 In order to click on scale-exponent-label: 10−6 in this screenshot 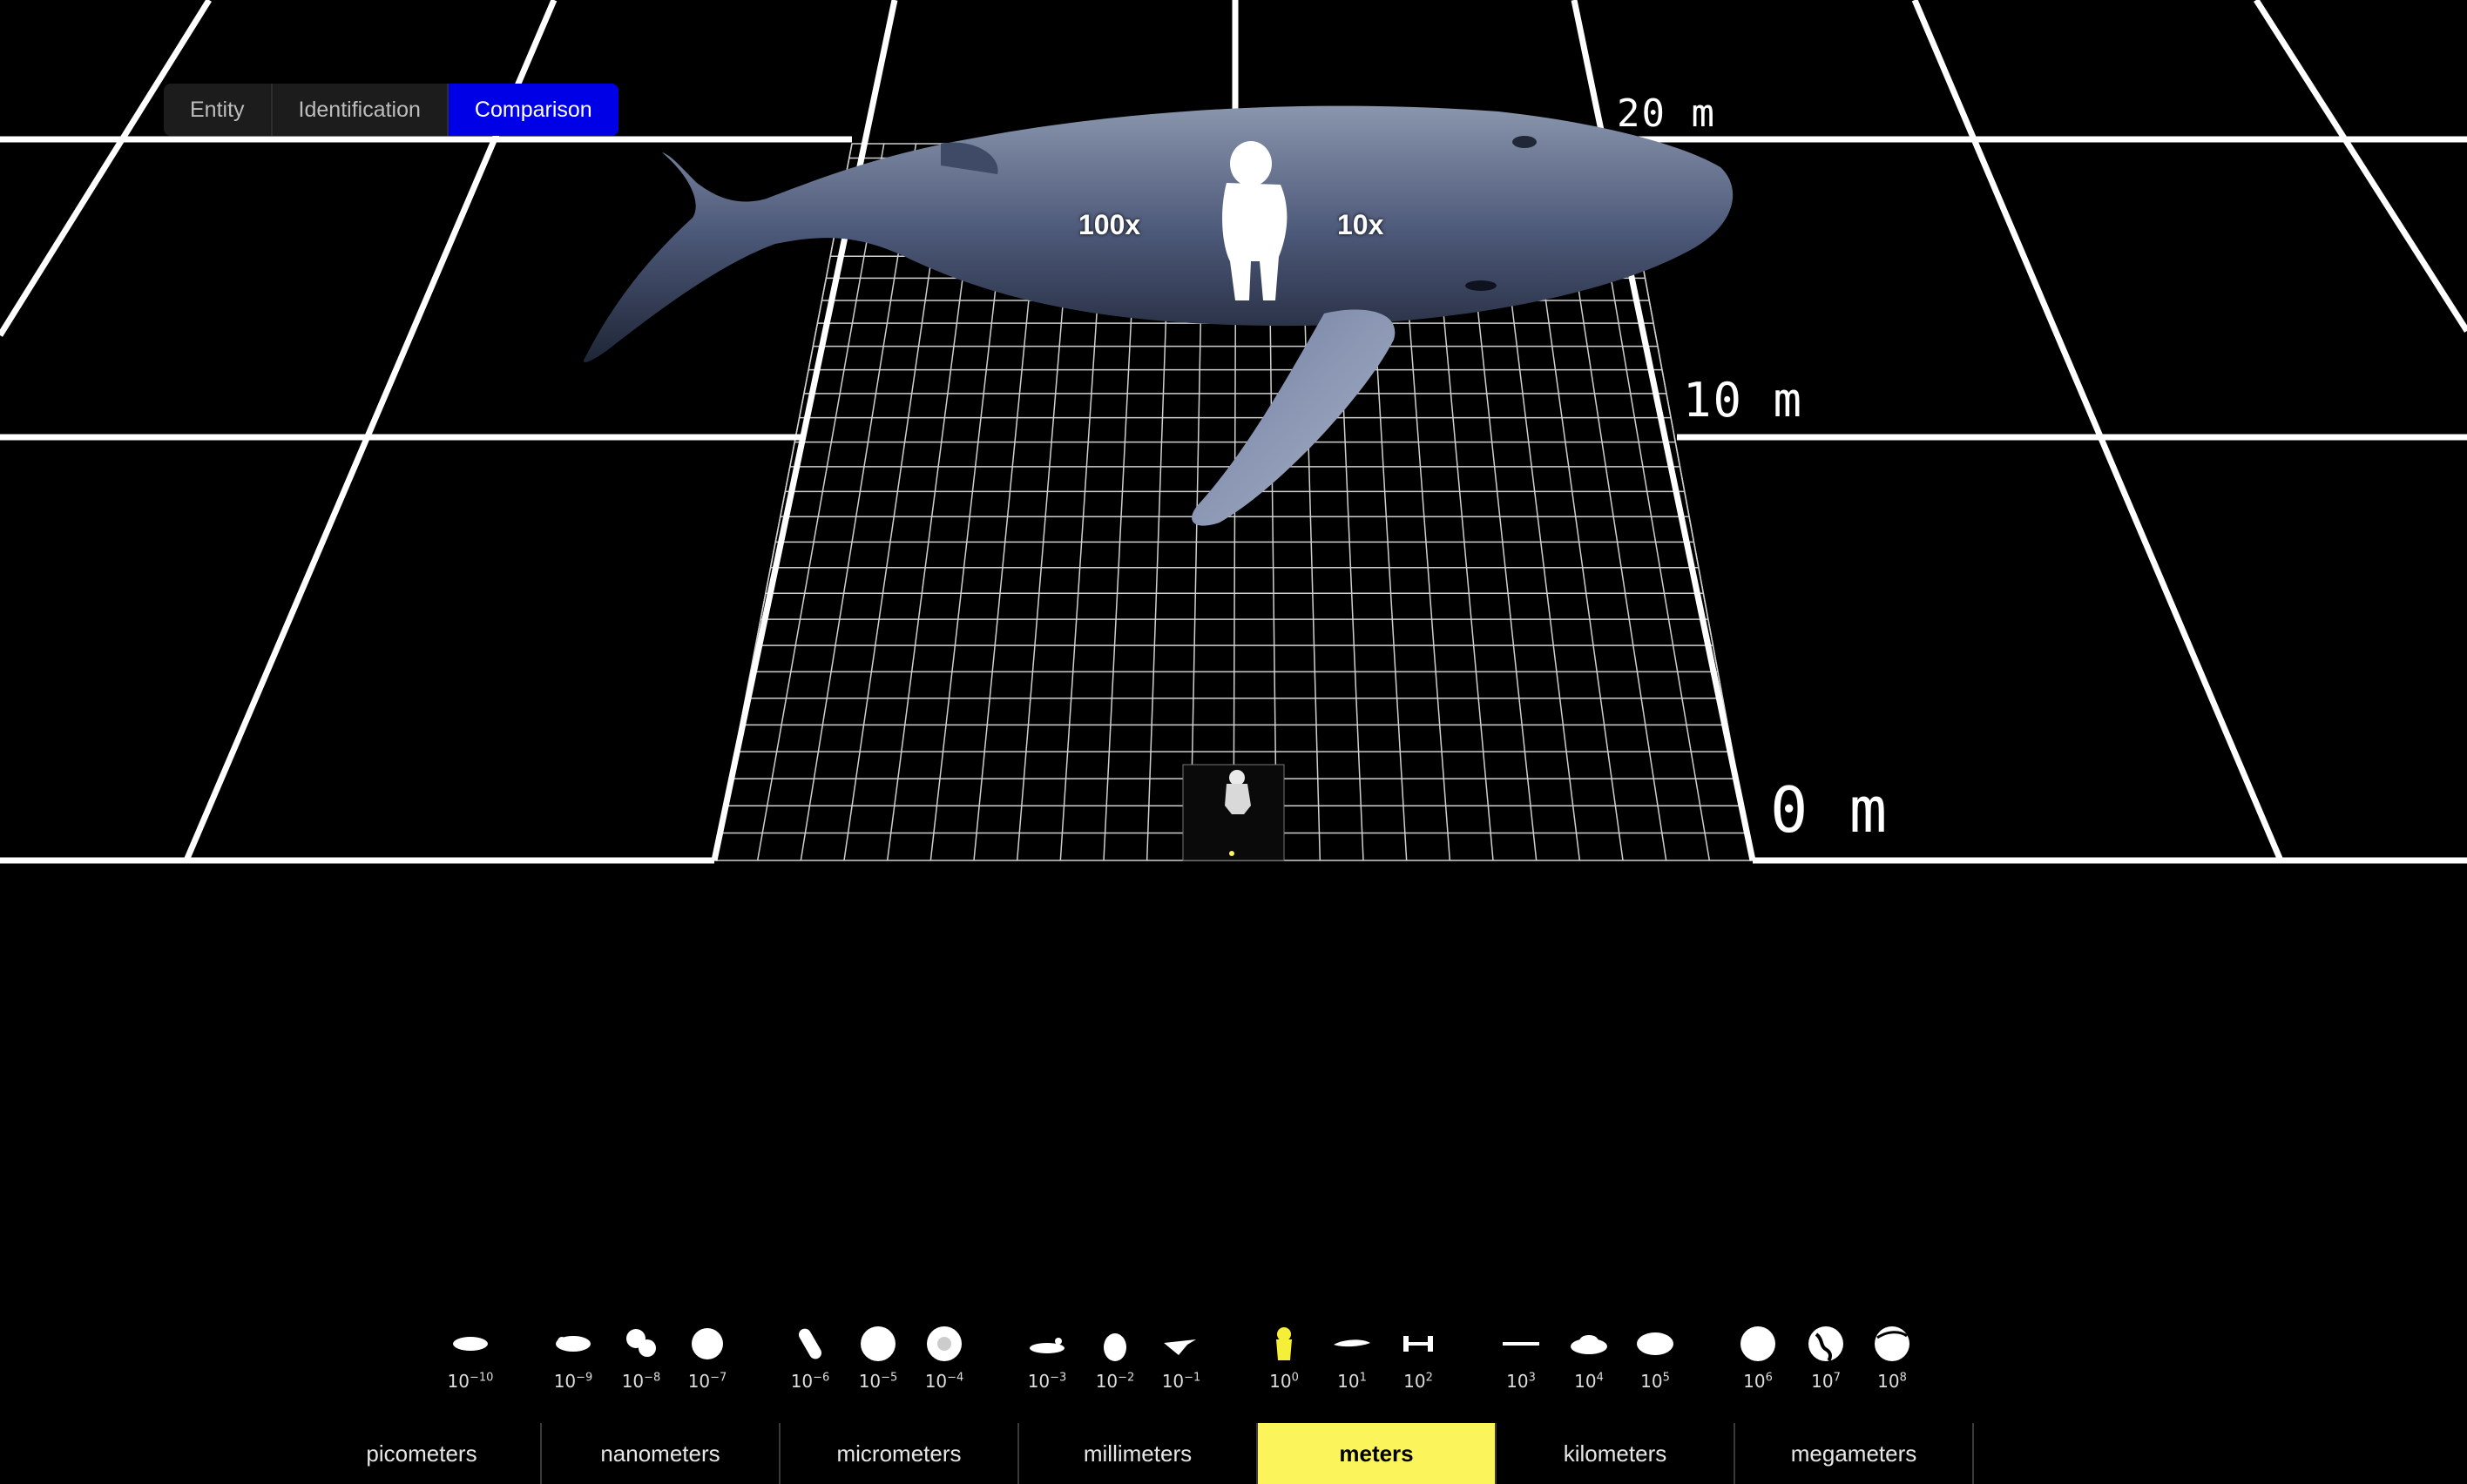, I will do `click(810, 1381)`.